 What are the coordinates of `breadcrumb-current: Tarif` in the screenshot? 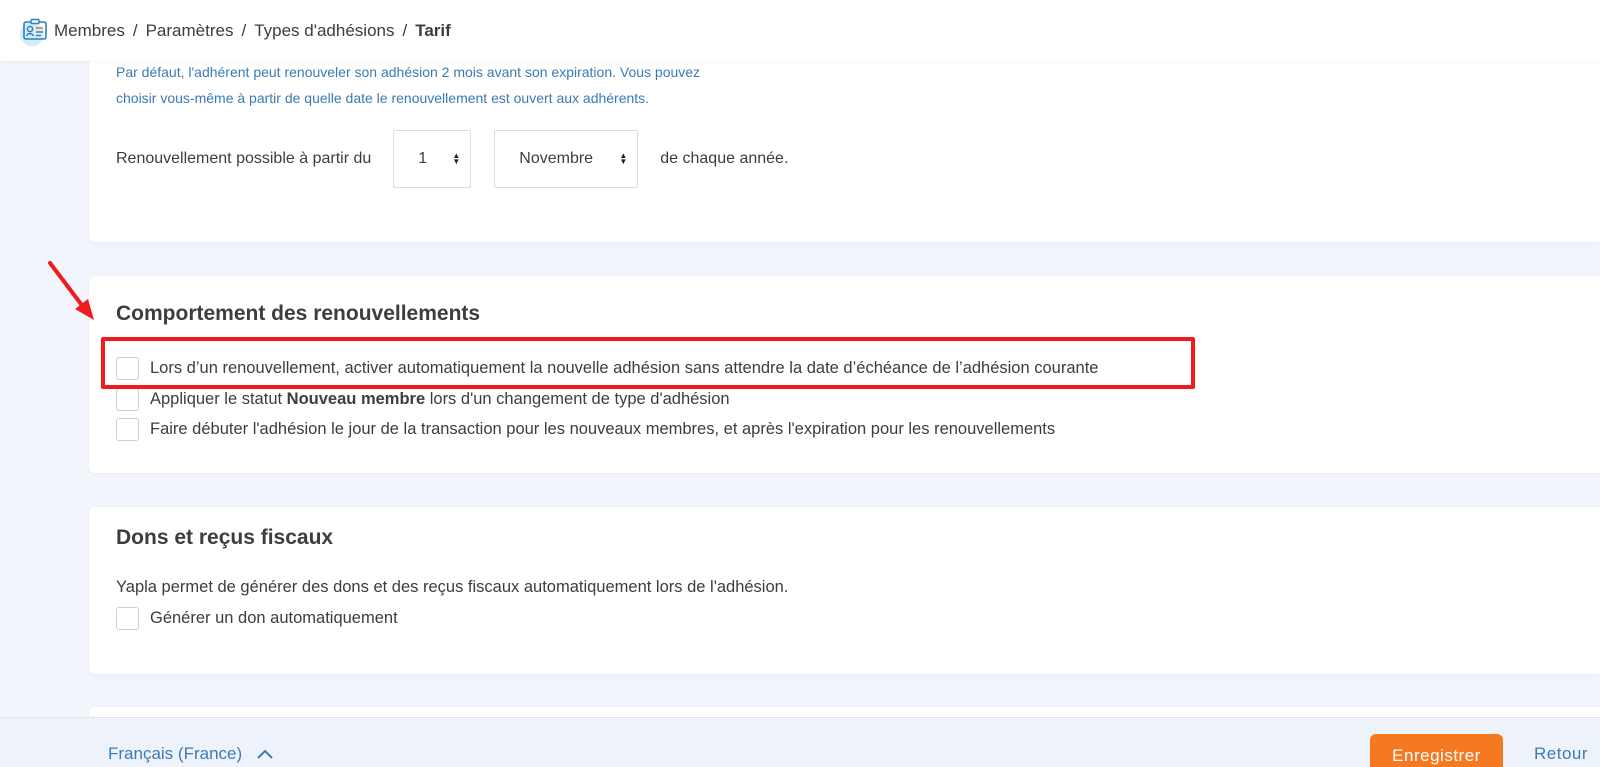 It's located at (433, 30).